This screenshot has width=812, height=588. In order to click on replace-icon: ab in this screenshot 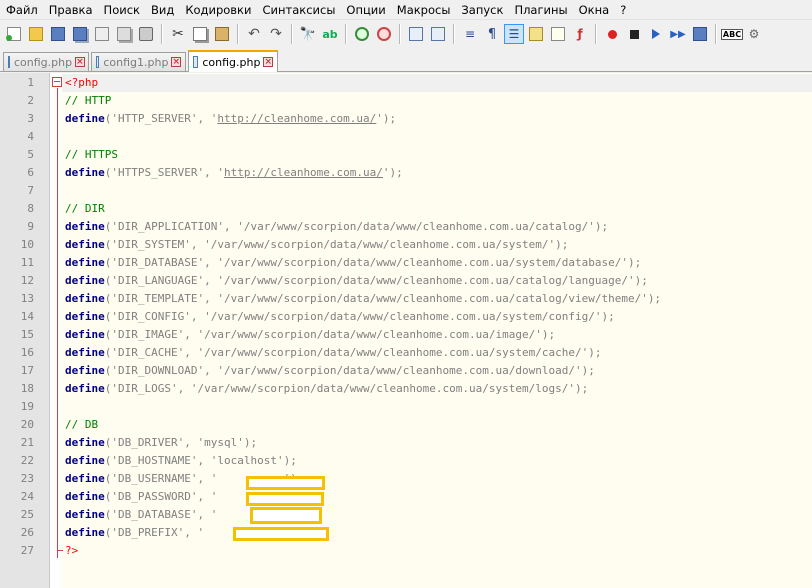, I will do `click(330, 34)`.